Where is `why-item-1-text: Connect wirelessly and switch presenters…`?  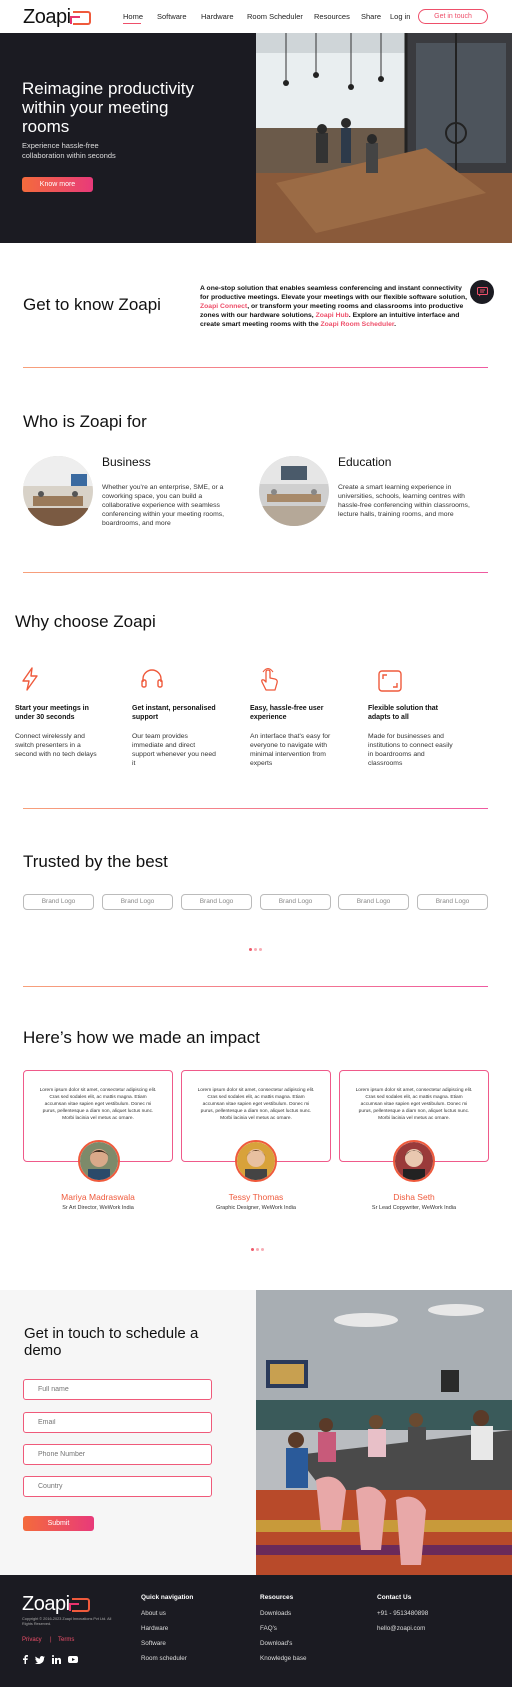
why-item-1-text: Connect wirelessly and switch presenters… is located at coordinates (56, 745).